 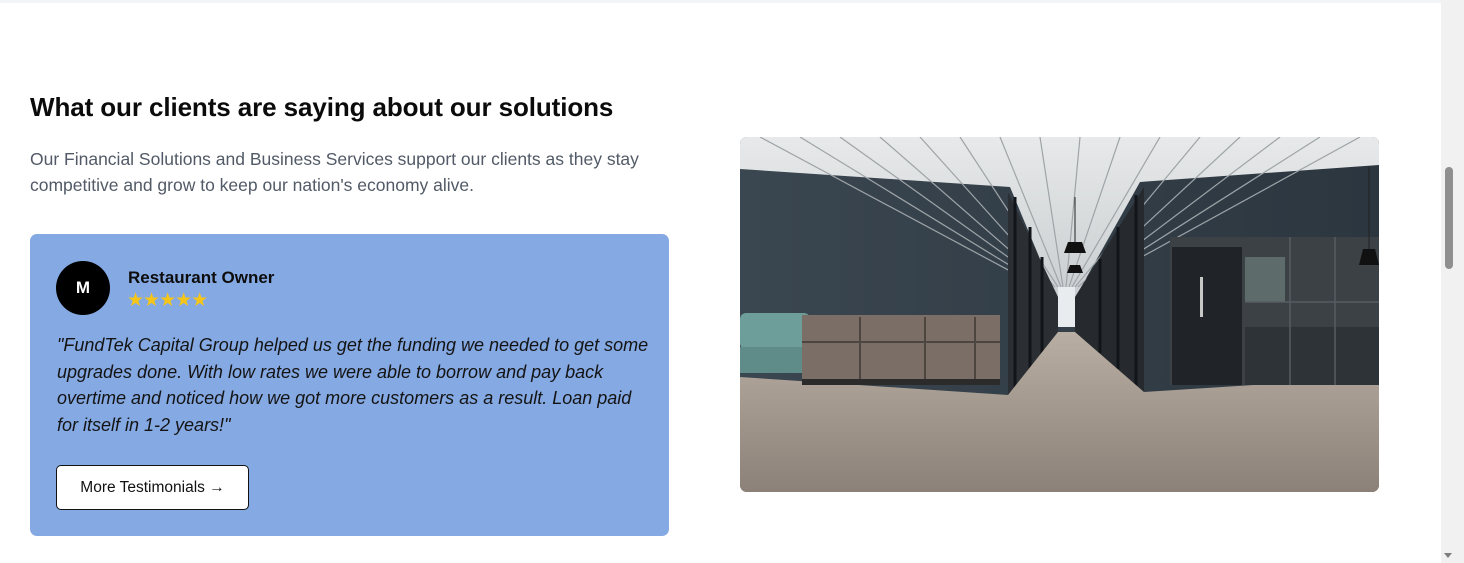 What do you see at coordinates (1448, 555) in the screenshot?
I see `scroll-down-arrow-icon` at bounding box center [1448, 555].